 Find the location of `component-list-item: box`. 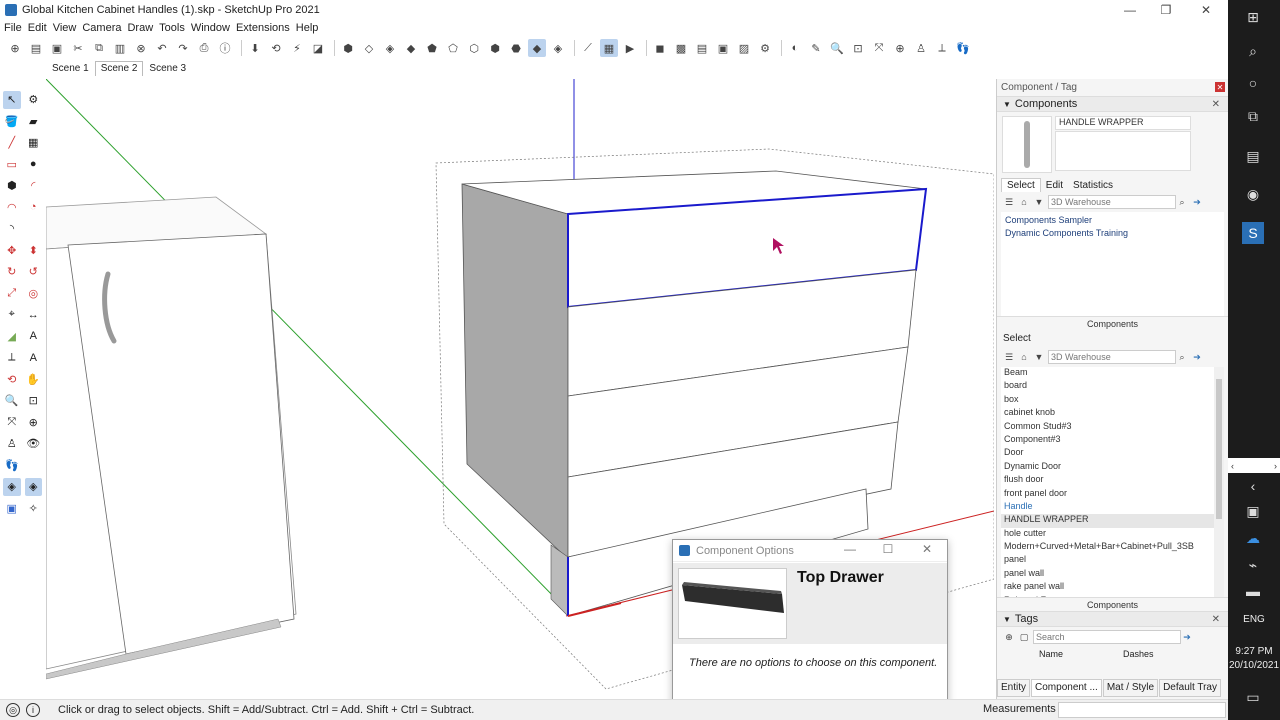

component-list-item: box is located at coordinates (1112, 400).